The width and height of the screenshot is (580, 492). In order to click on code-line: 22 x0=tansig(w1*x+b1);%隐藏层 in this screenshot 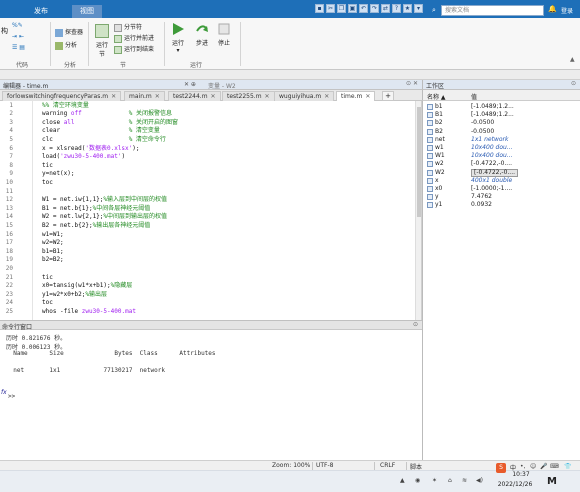, I will do `click(207, 286)`.